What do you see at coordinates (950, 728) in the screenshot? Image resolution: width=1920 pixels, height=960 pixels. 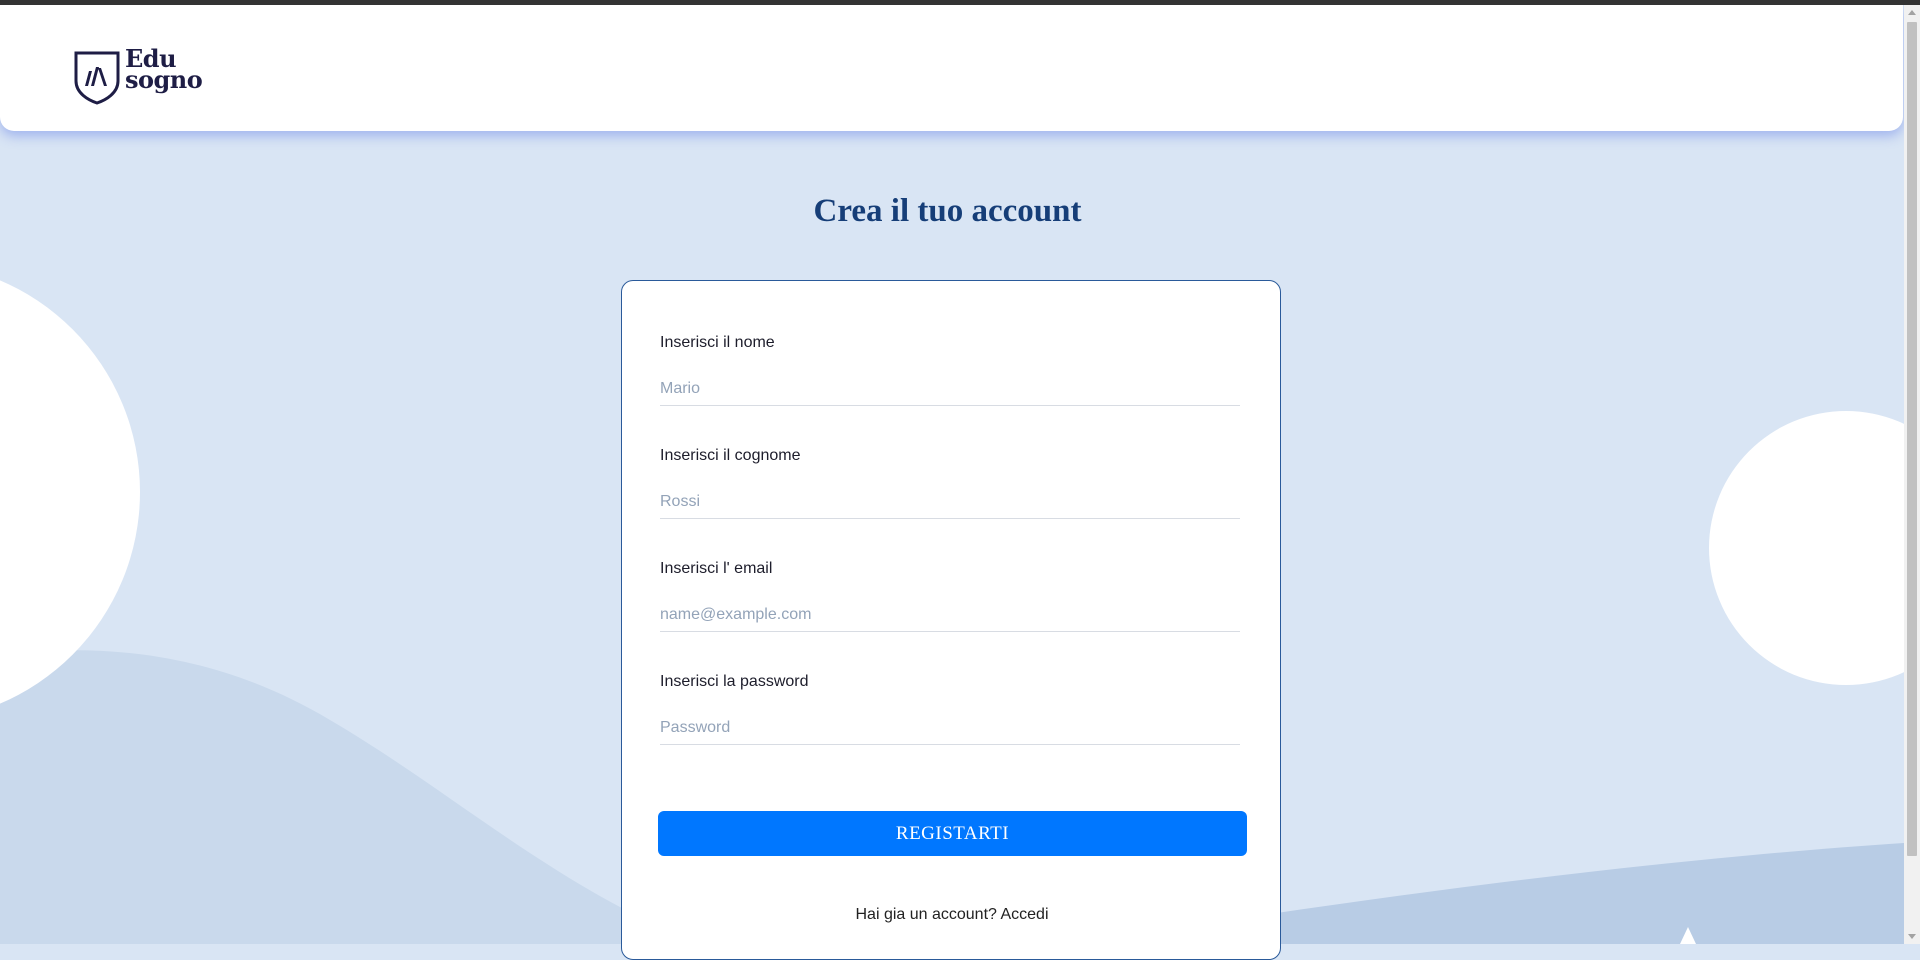 I see `password-input` at bounding box center [950, 728].